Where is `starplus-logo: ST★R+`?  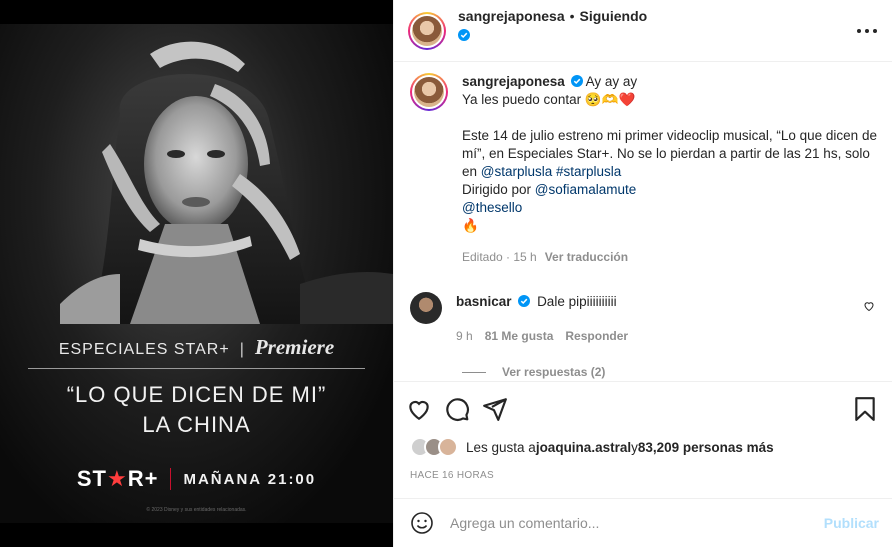
starplus-logo: ST★R+ is located at coordinates (118, 479).